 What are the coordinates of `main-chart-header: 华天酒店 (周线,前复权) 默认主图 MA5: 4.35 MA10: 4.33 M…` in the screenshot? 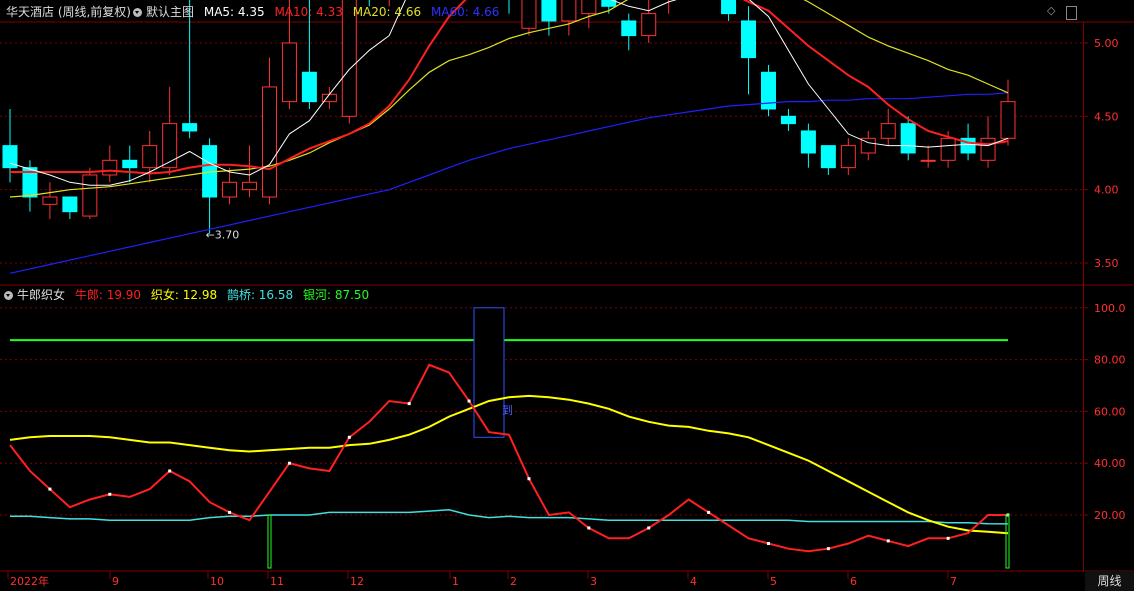 It's located at (252, 12).